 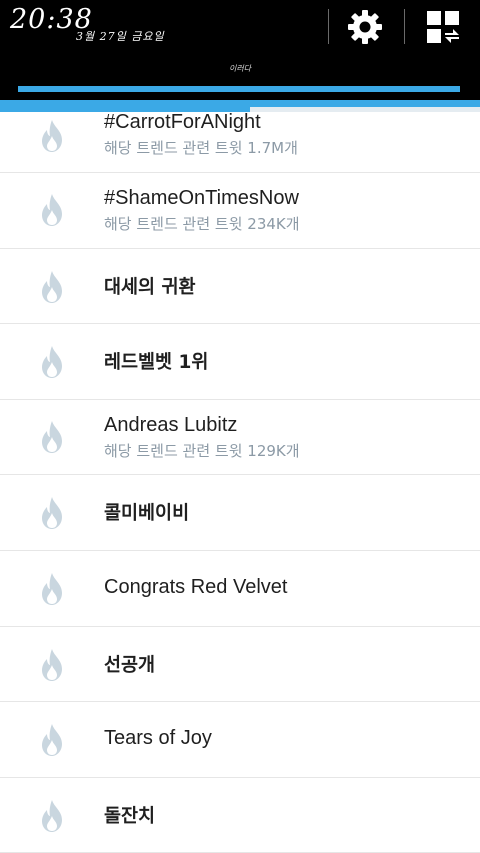 I want to click on trend-item: 레드벨벳 1위, so click(x=240, y=362).